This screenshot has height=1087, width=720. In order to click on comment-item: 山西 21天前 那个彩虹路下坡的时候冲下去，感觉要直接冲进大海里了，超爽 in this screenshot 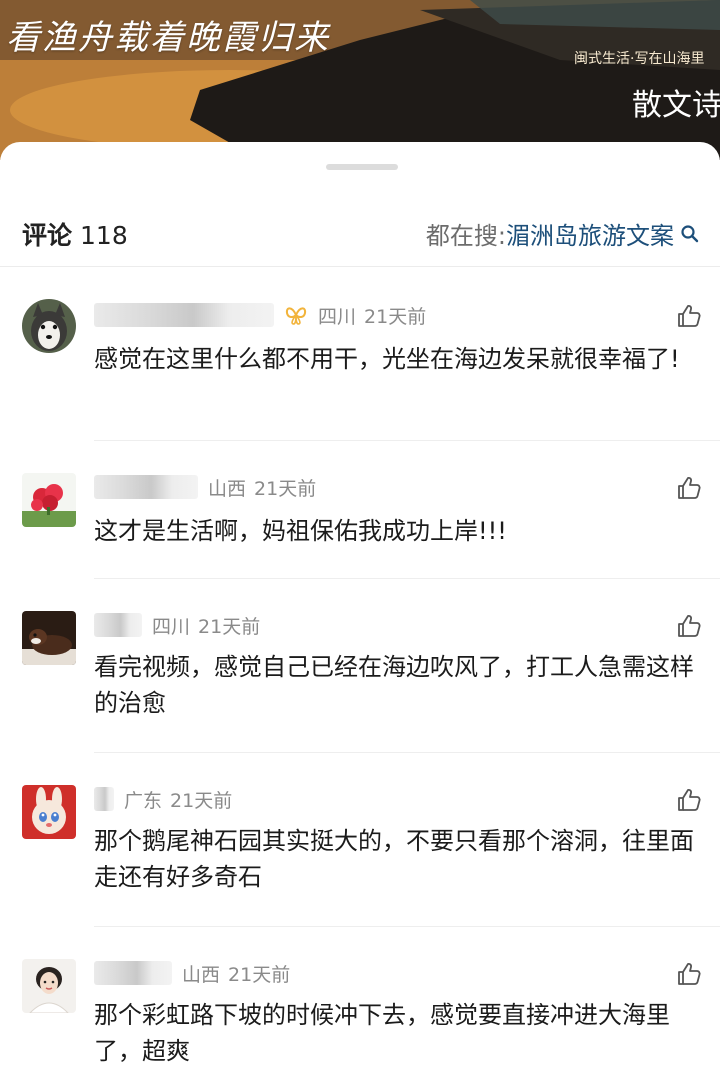, I will do `click(360, 1007)`.